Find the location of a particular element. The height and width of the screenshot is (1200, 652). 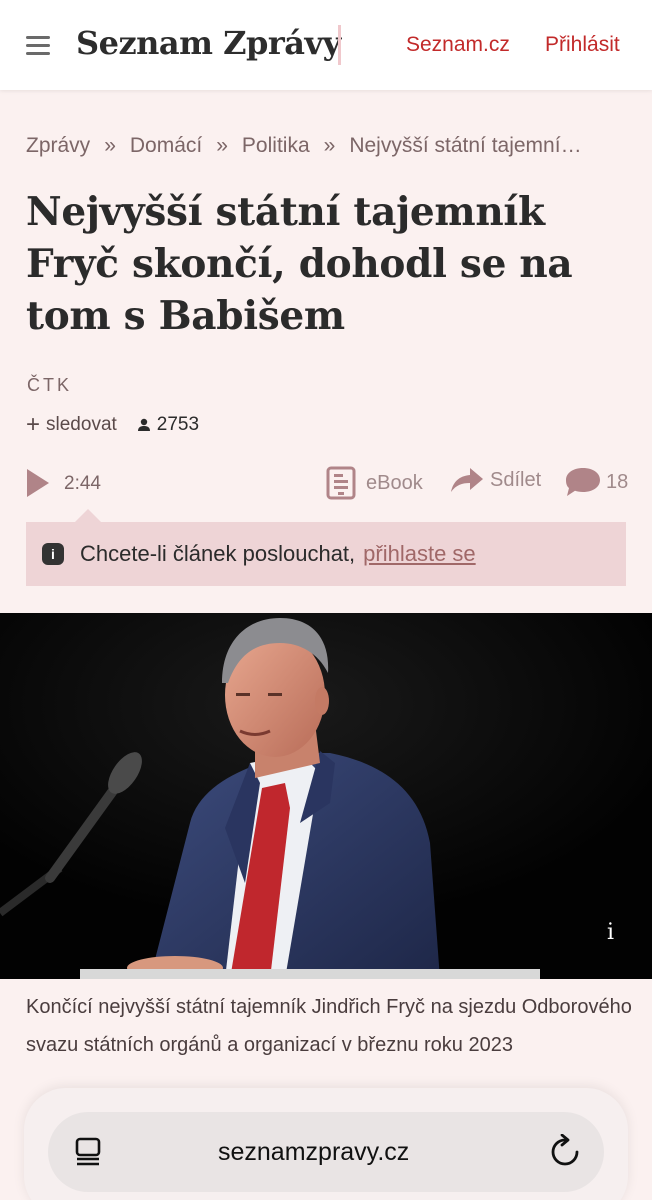

comments-button: 18 is located at coordinates (596, 482).